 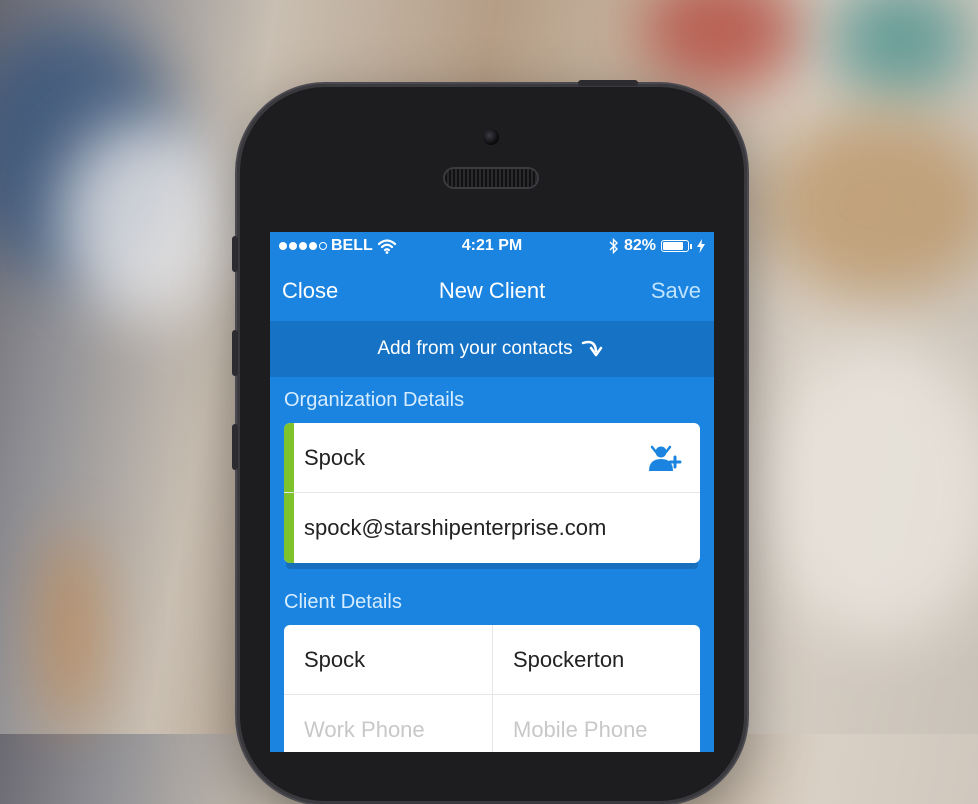 I want to click on client-card, so click(x=492, y=688).